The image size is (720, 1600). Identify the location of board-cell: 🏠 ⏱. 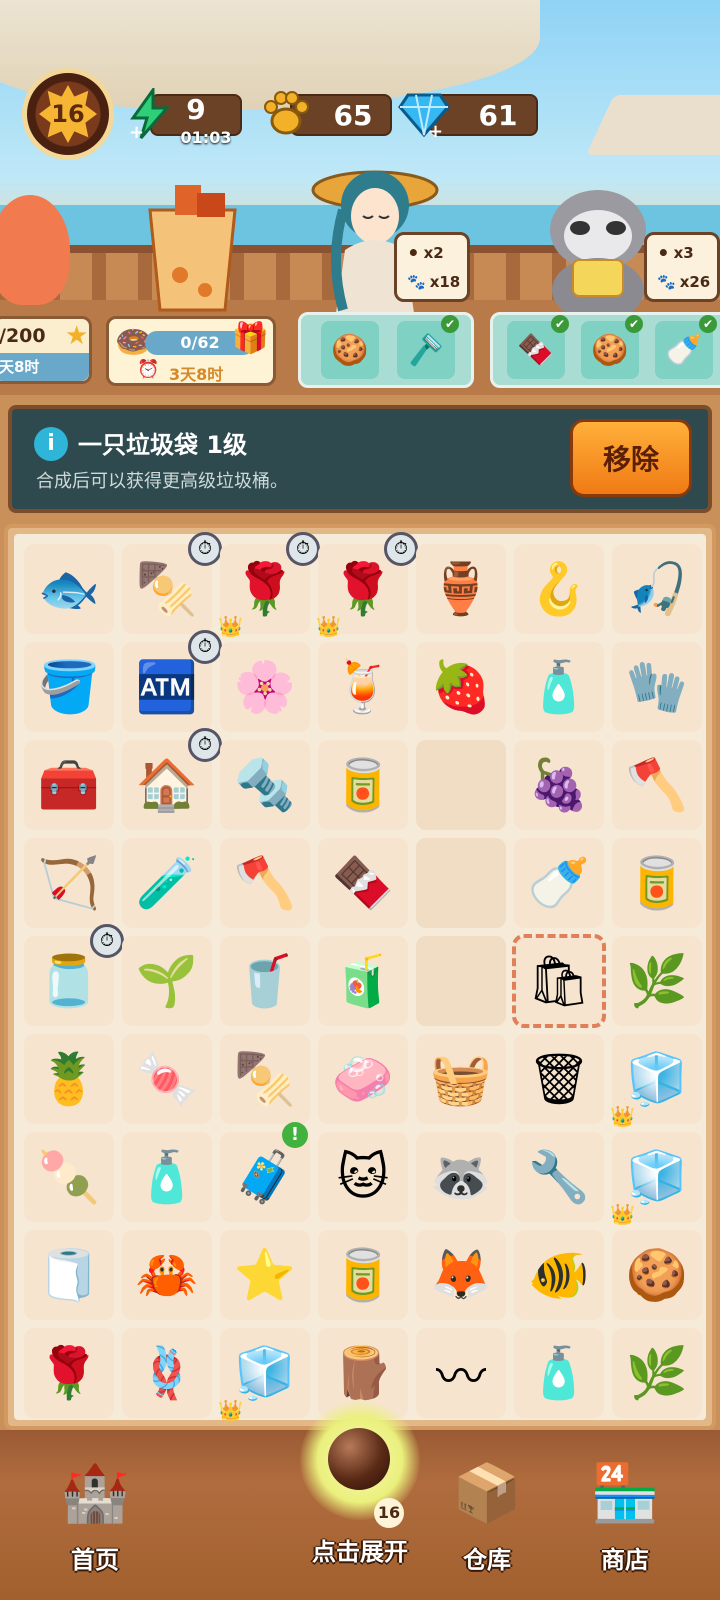
(172, 779).